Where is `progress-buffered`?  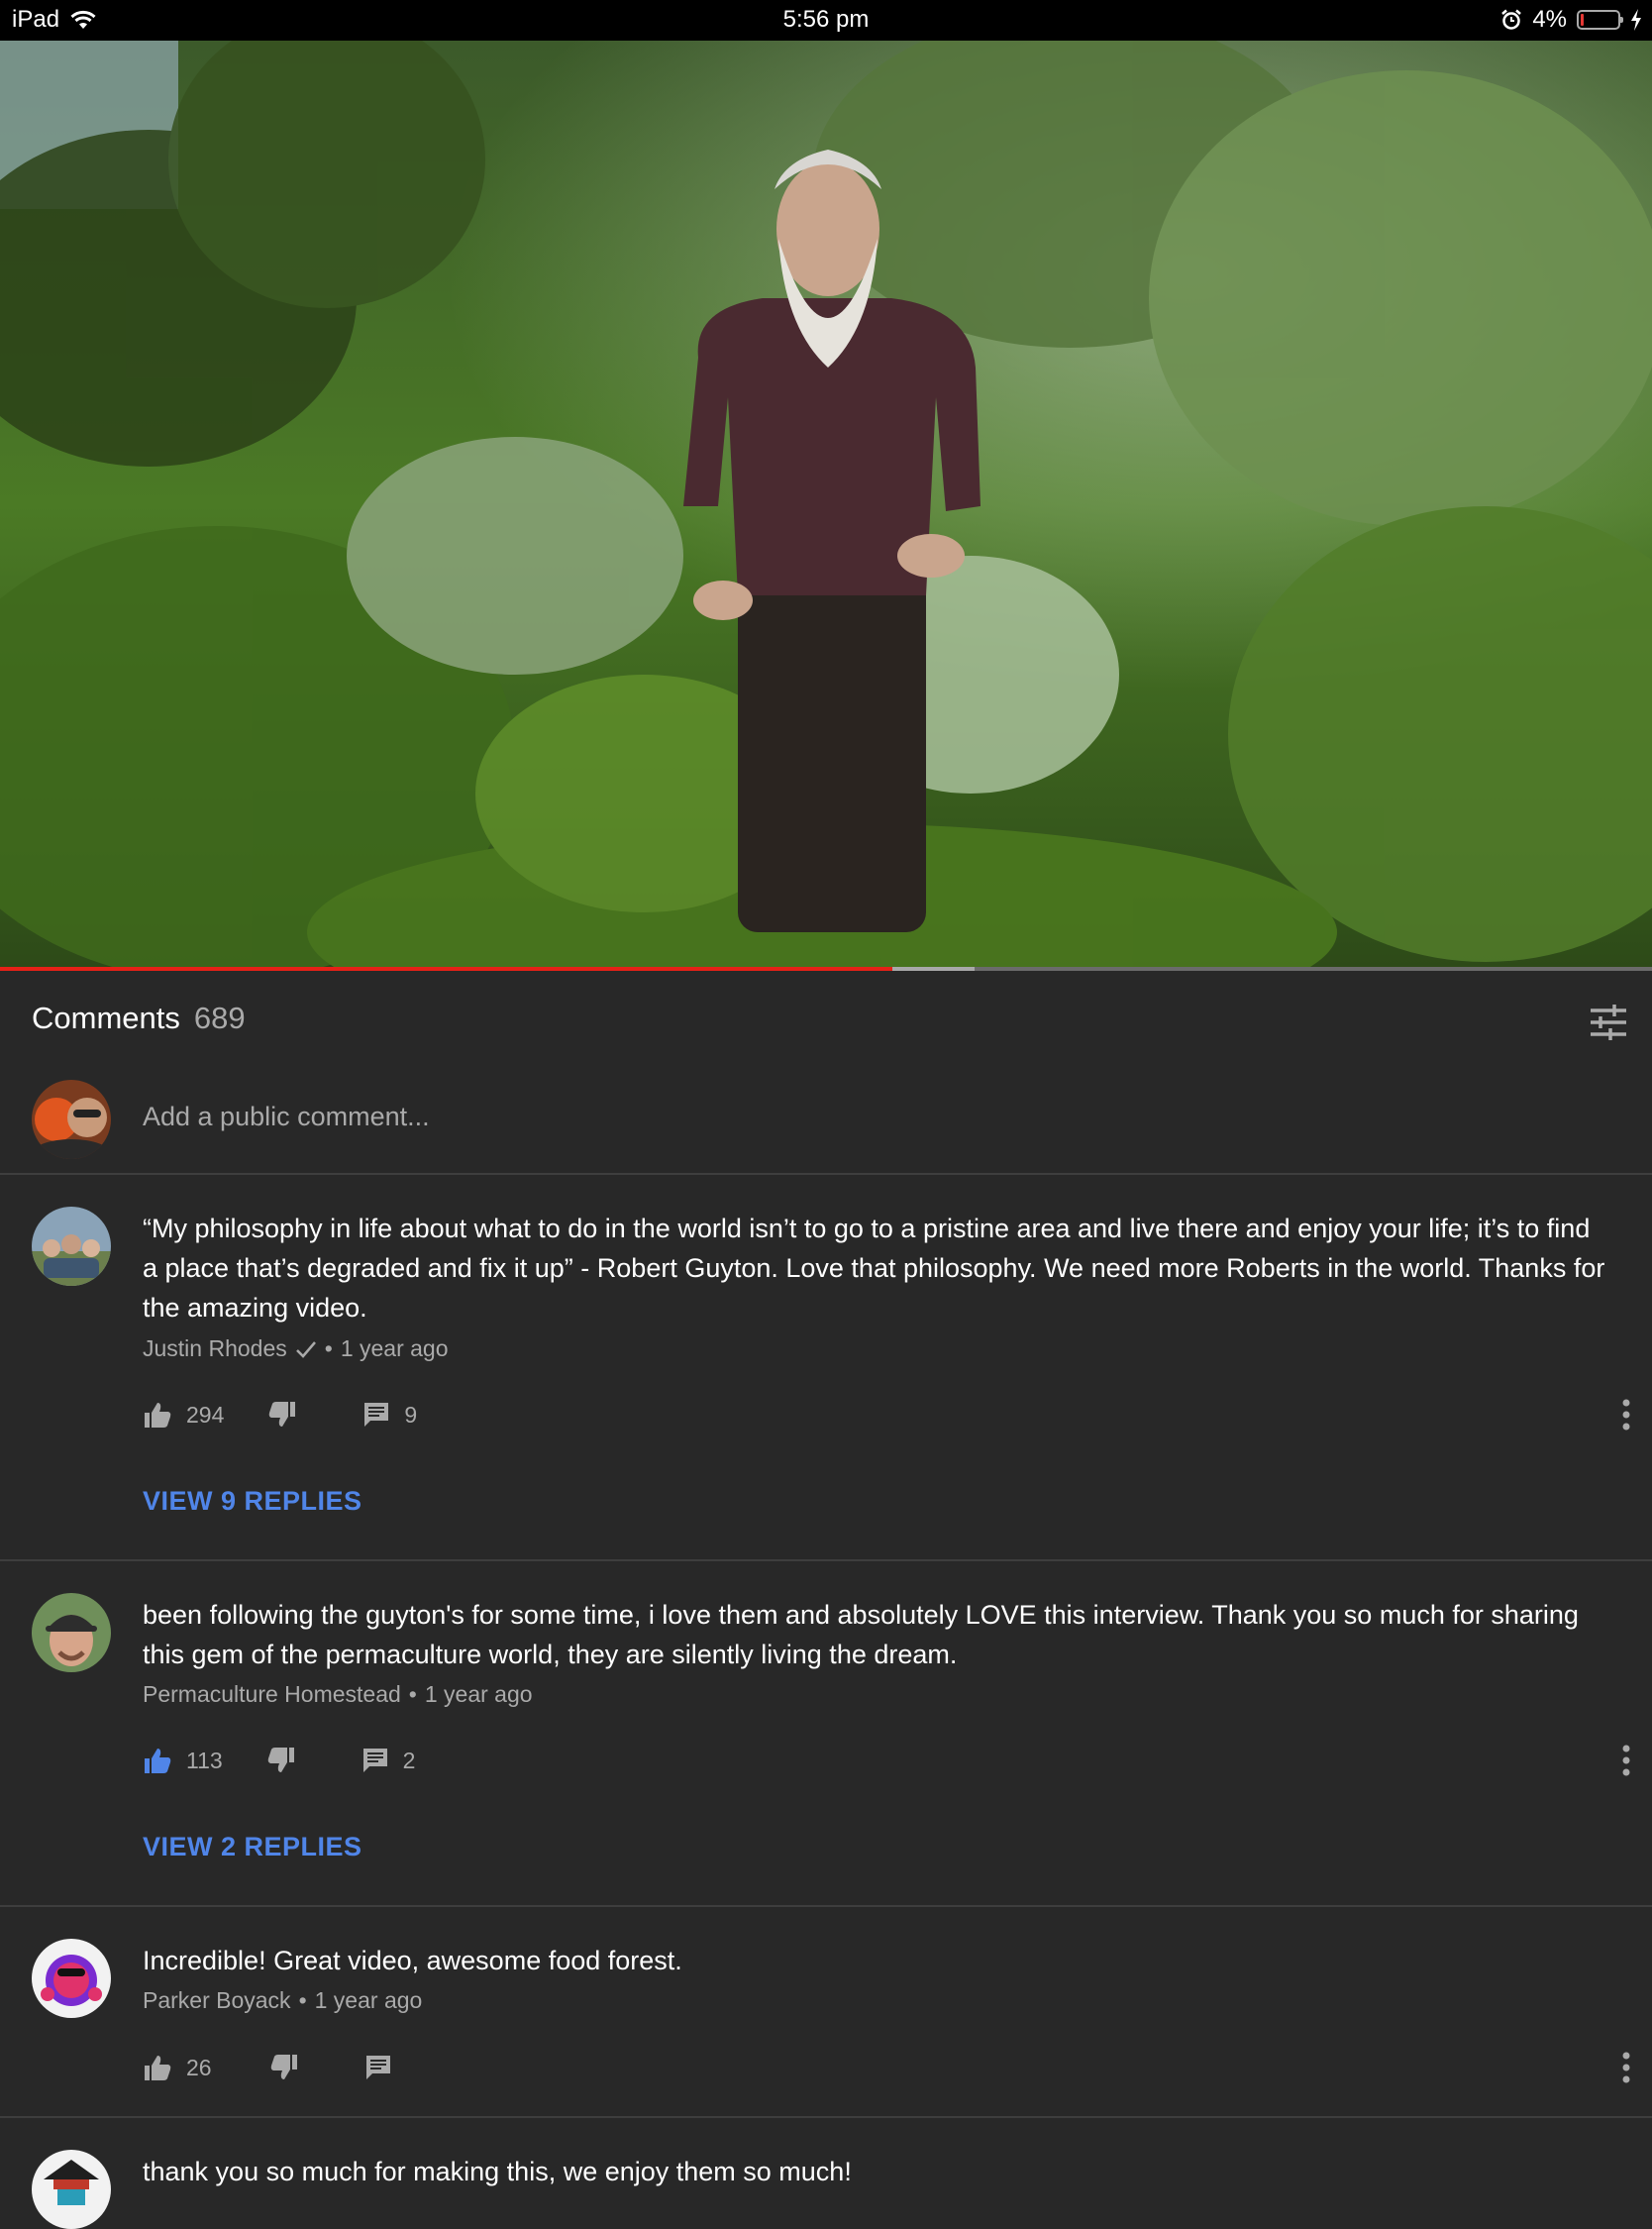 progress-buffered is located at coordinates (933, 969).